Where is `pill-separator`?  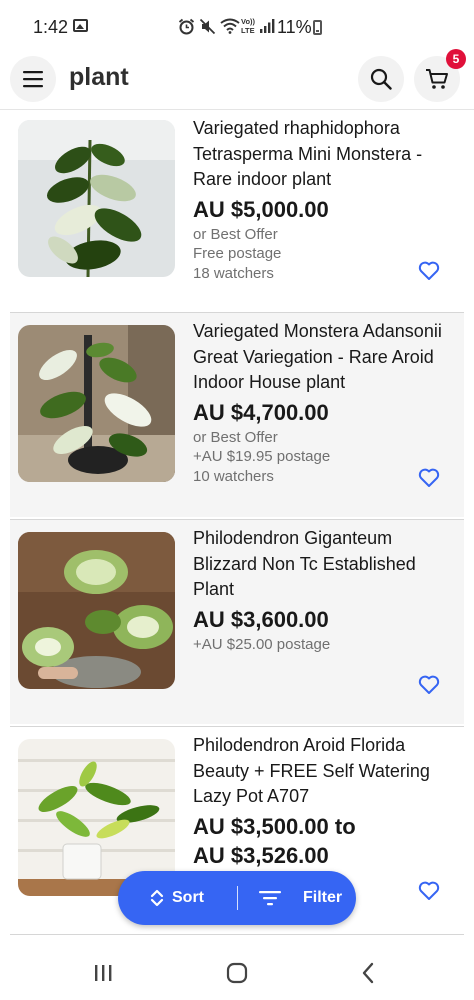 pill-separator is located at coordinates (237, 898).